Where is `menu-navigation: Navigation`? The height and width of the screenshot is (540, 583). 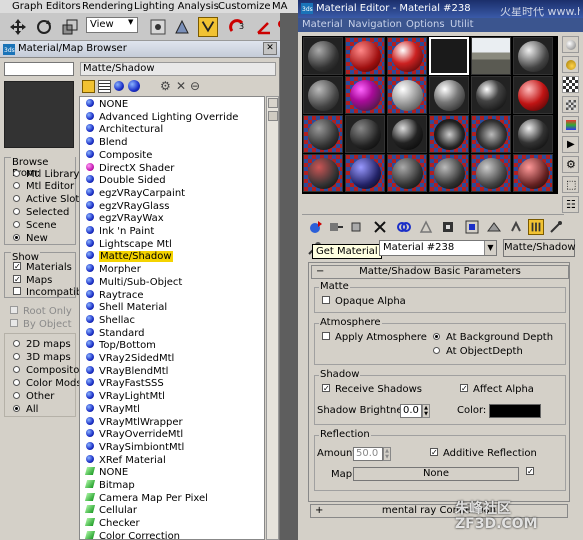 menu-navigation: Navigation is located at coordinates (375, 24).